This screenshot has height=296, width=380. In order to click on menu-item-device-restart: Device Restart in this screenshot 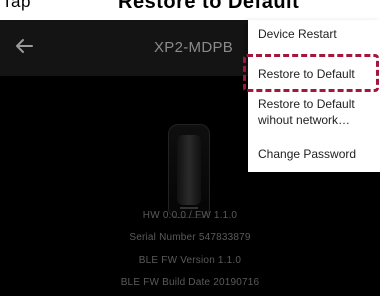, I will do `click(297, 34)`.